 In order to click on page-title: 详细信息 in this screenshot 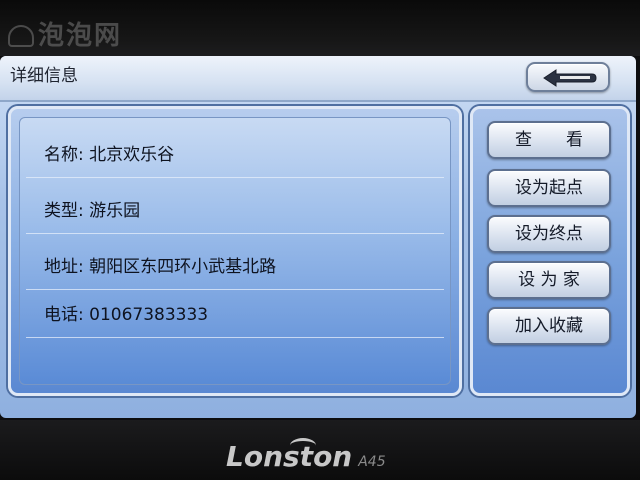, I will do `click(44, 76)`.